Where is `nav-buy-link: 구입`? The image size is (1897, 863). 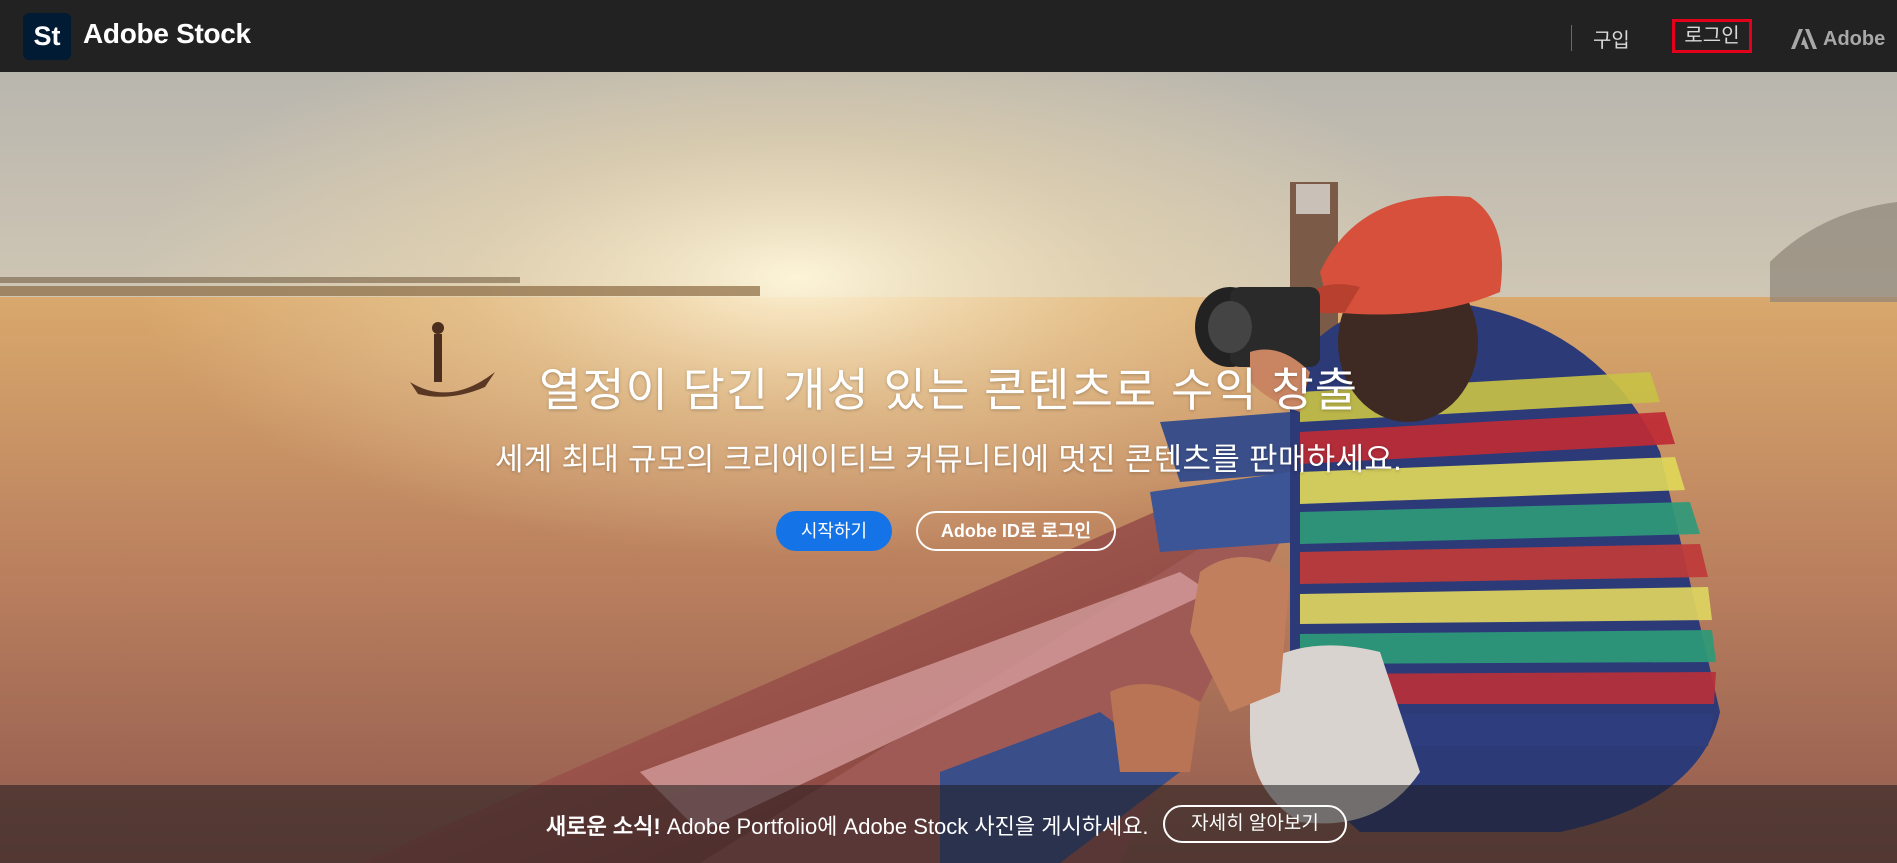 nav-buy-link: 구입 is located at coordinates (1611, 38).